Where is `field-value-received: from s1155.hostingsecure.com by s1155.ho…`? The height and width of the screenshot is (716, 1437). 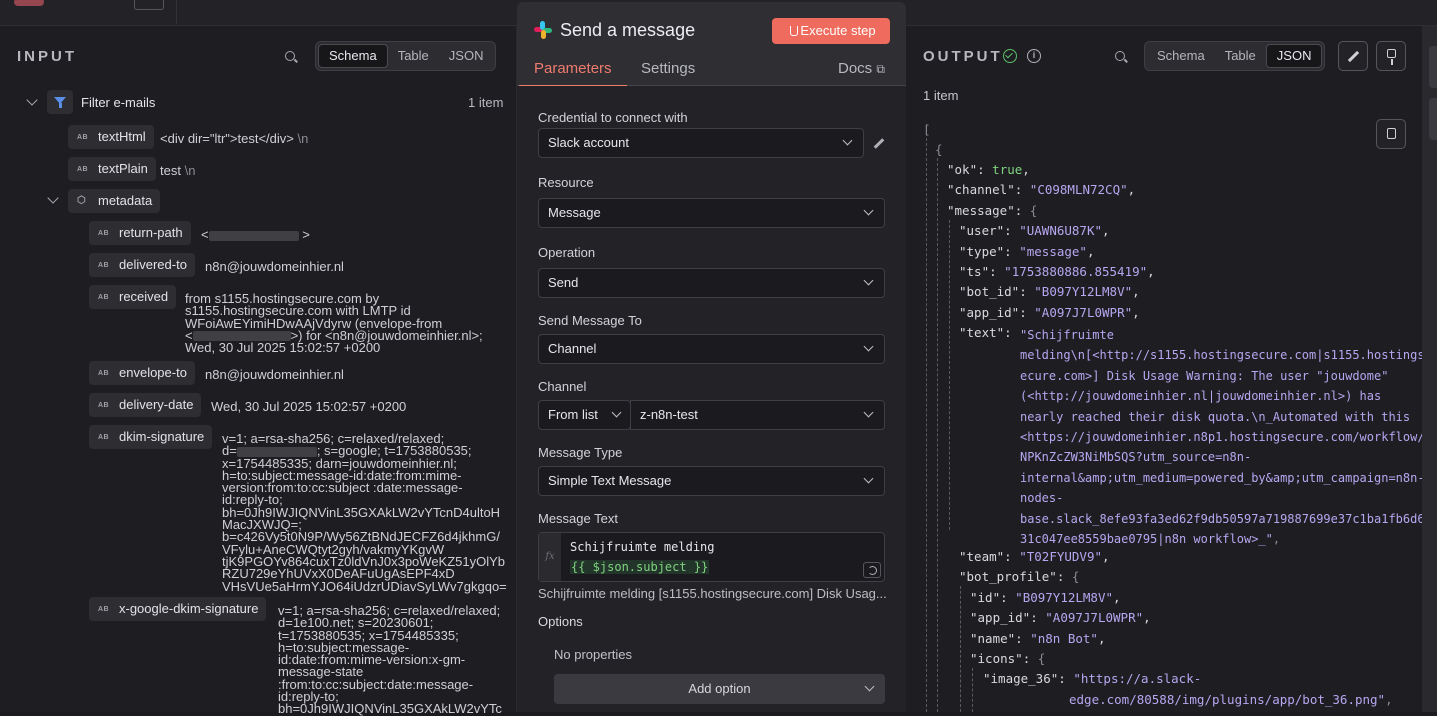
field-value-received: from s1155.hostingsecure.com by s1155.ho… is located at coordinates (334, 323).